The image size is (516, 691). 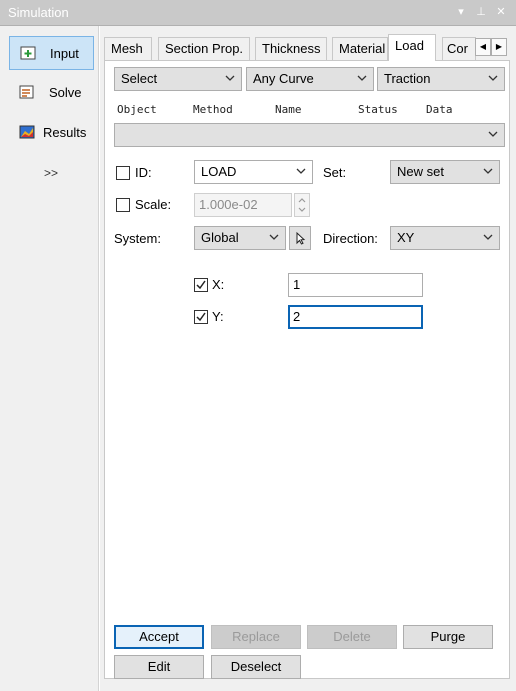 I want to click on tab-scroll-right-button: ▶, so click(x=499, y=47).